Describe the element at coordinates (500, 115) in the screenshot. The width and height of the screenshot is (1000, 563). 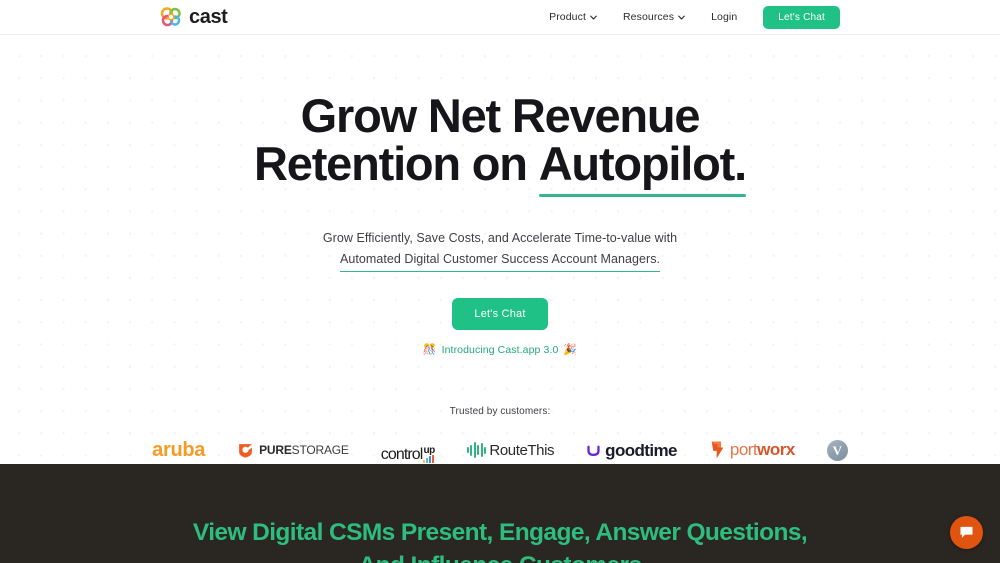
I see `headline-line-1: Grow Net Revenue` at that location.